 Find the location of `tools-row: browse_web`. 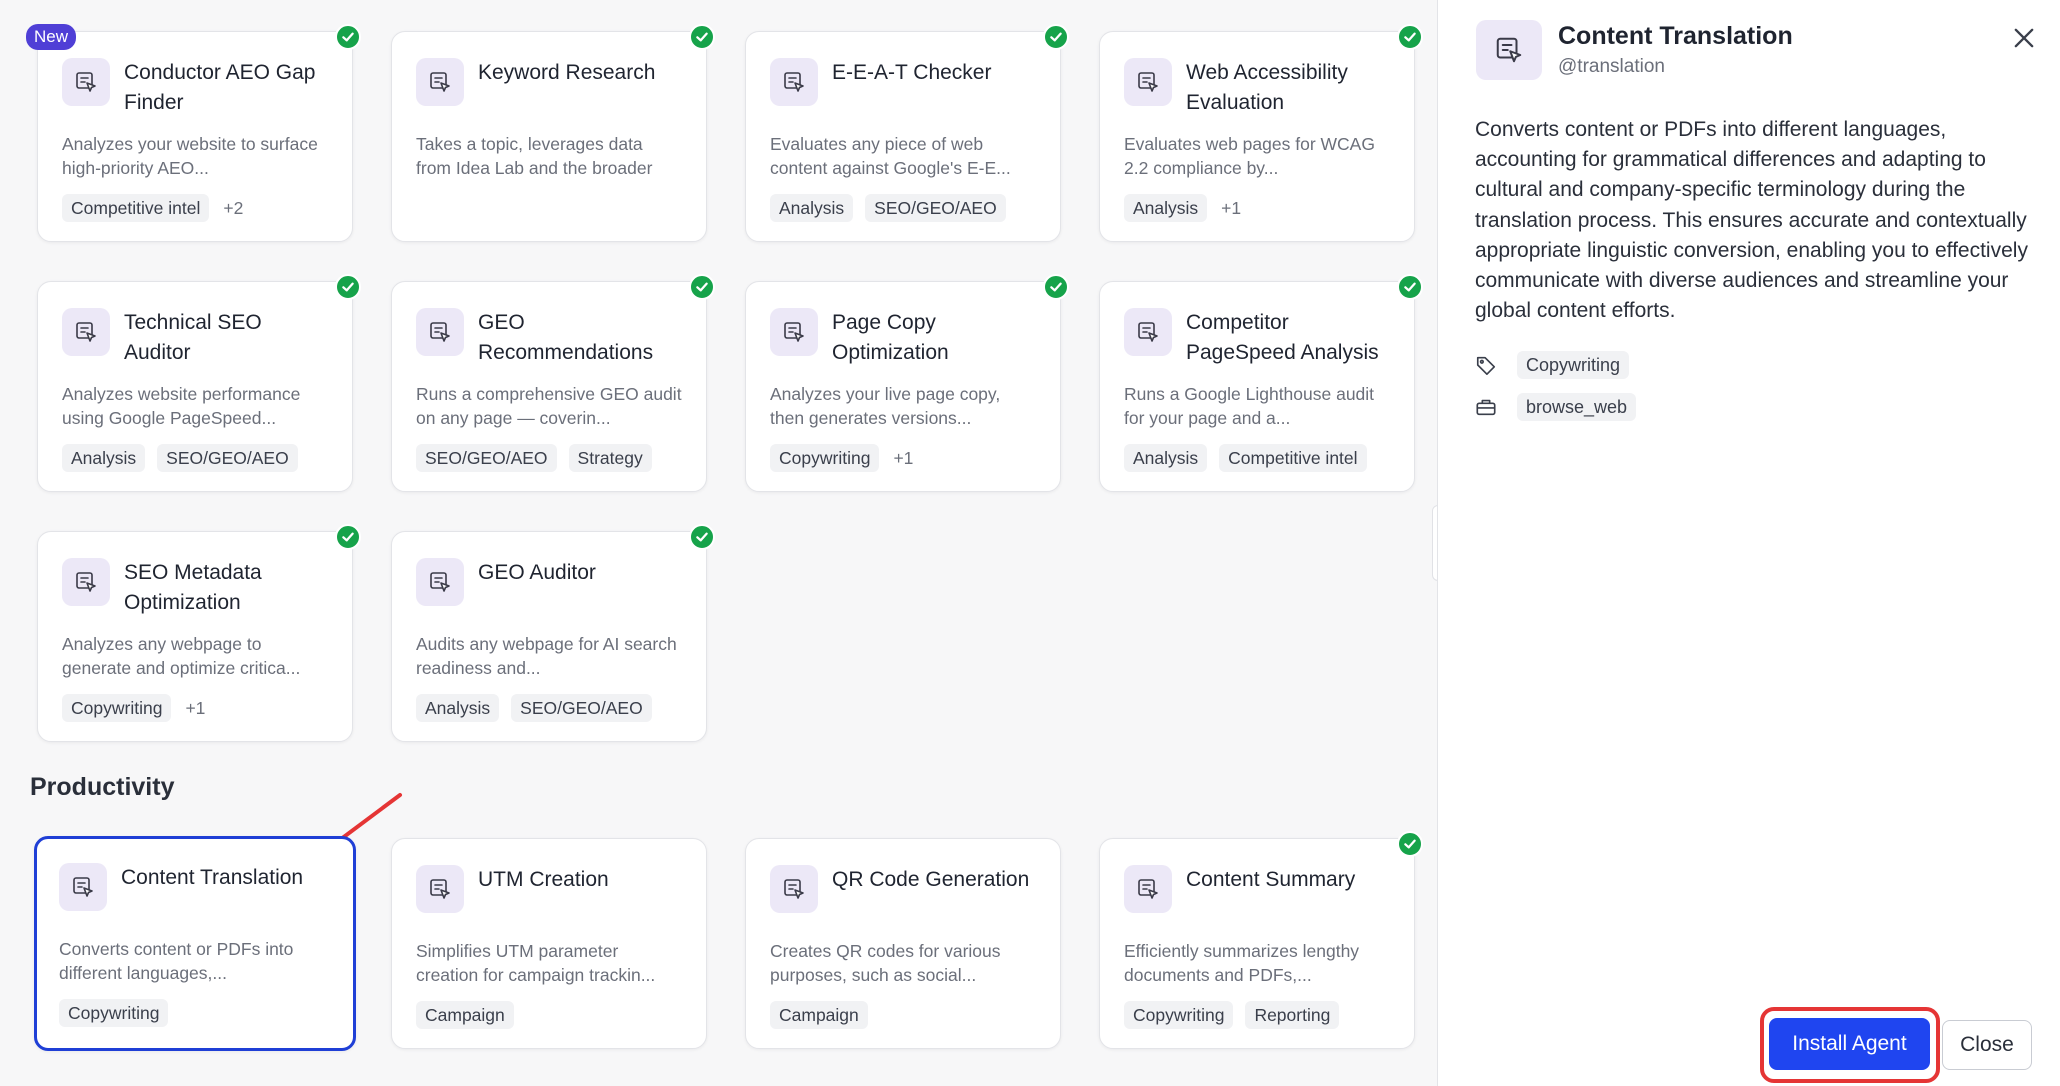

tools-row: browse_web is located at coordinates (1556, 407).